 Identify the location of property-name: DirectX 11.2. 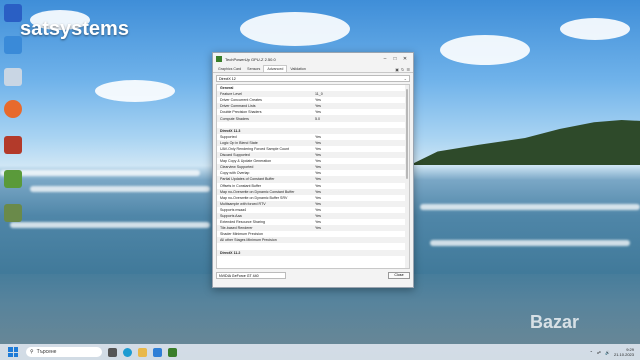
(230, 252).